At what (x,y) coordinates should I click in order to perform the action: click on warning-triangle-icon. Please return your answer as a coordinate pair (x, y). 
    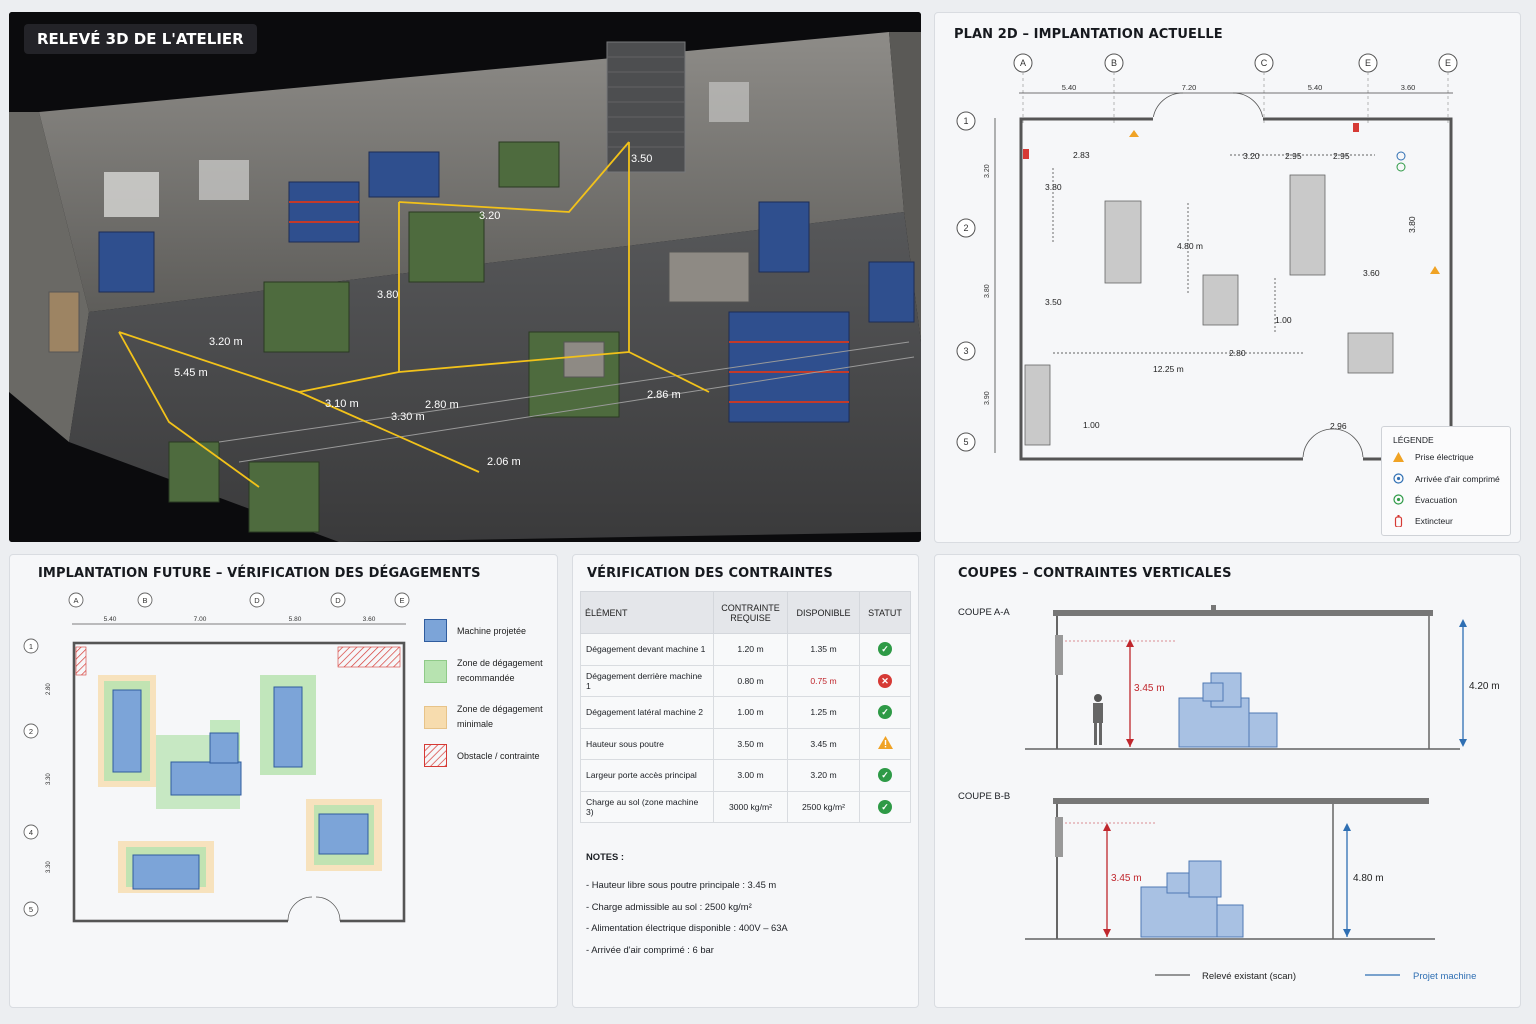
    Looking at the image, I should click on (1398, 457).